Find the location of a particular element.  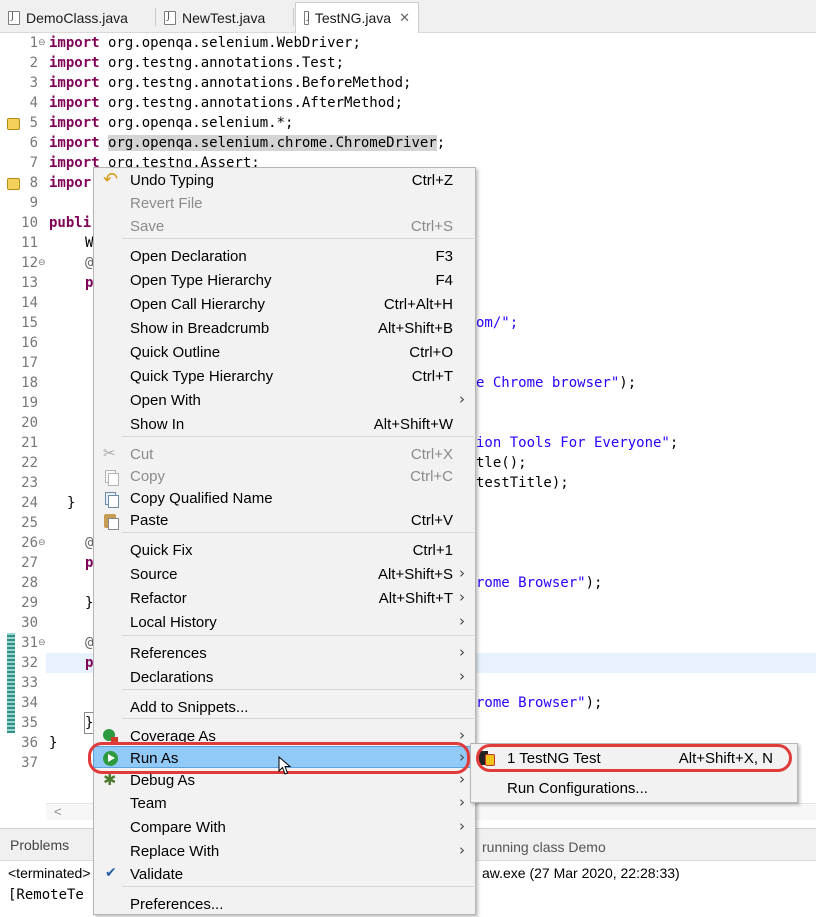

menu-item-cut: Cut Ctrl+X is located at coordinates (284, 455).